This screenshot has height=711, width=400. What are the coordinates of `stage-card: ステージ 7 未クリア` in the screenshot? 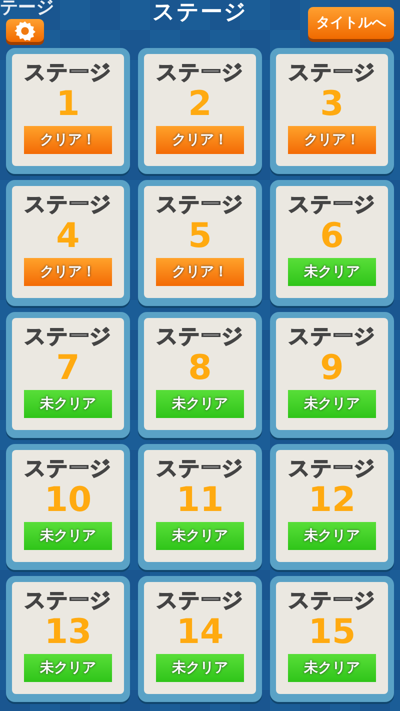 It's located at (68, 375).